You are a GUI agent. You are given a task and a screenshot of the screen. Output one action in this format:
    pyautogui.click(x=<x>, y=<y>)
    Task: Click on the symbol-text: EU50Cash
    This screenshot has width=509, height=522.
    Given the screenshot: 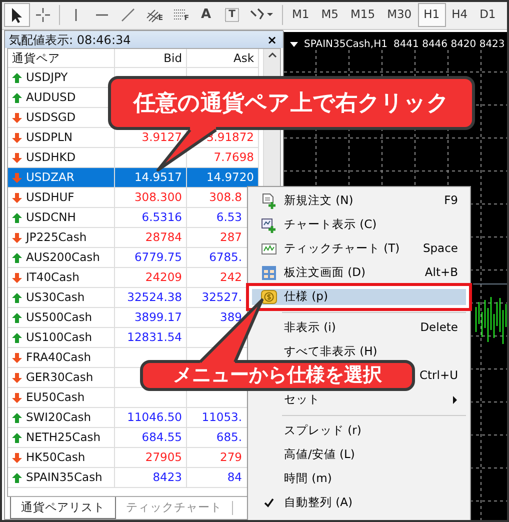 What is the action you would take?
    pyautogui.click(x=55, y=397)
    